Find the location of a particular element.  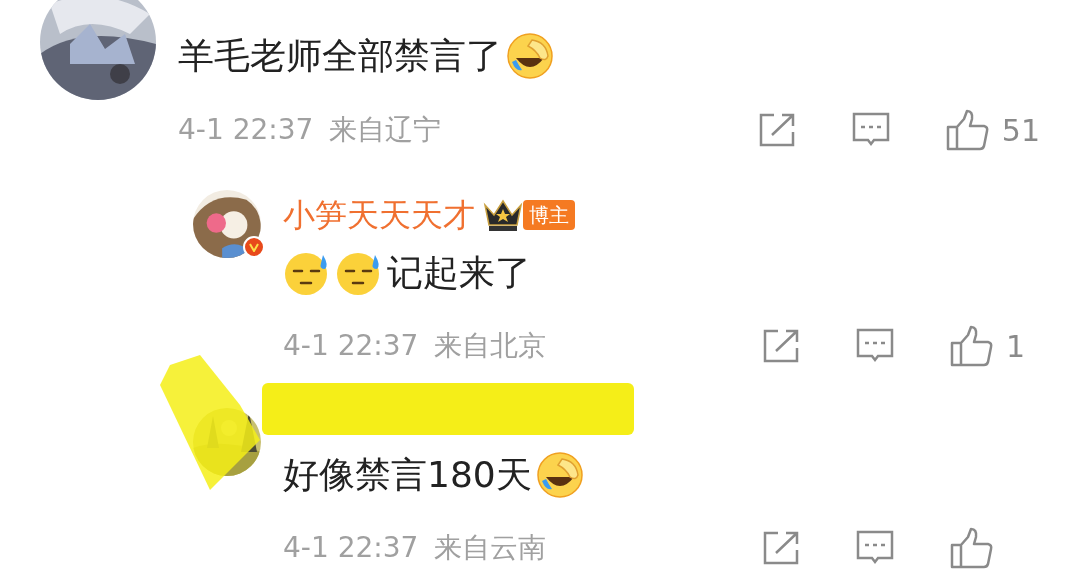

crown-icon is located at coordinates (503, 215).